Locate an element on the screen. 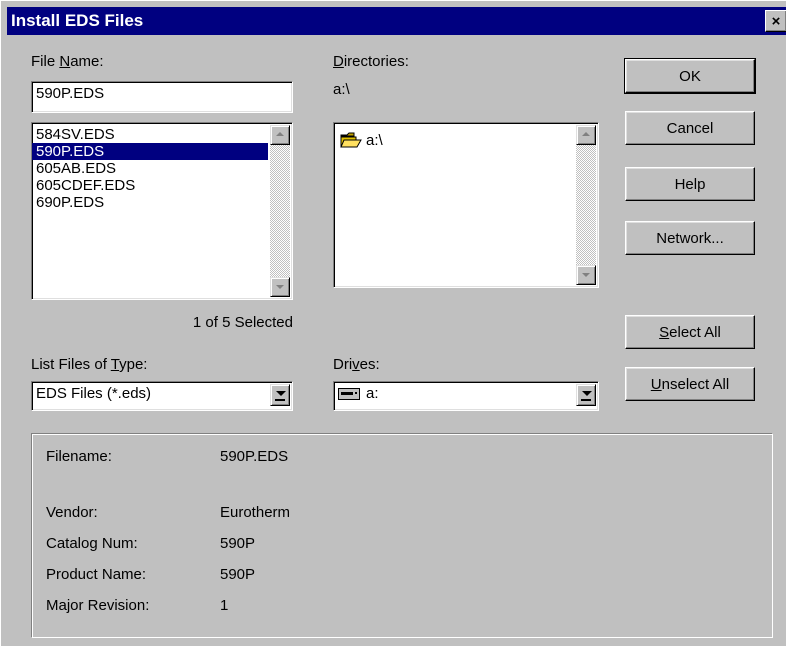 This screenshot has height=646, width=786. close-icon: × is located at coordinates (776, 21).